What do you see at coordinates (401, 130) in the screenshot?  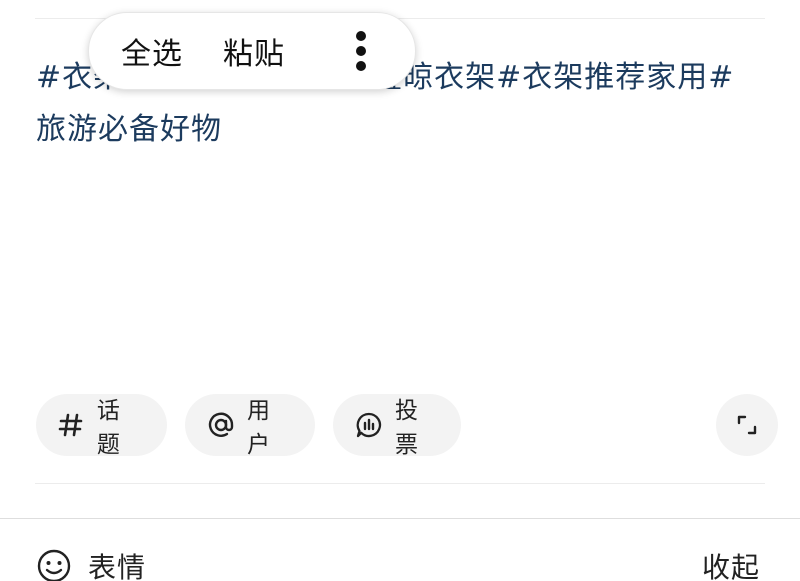 I see `post-text-line-2: 旅游必备好物` at bounding box center [401, 130].